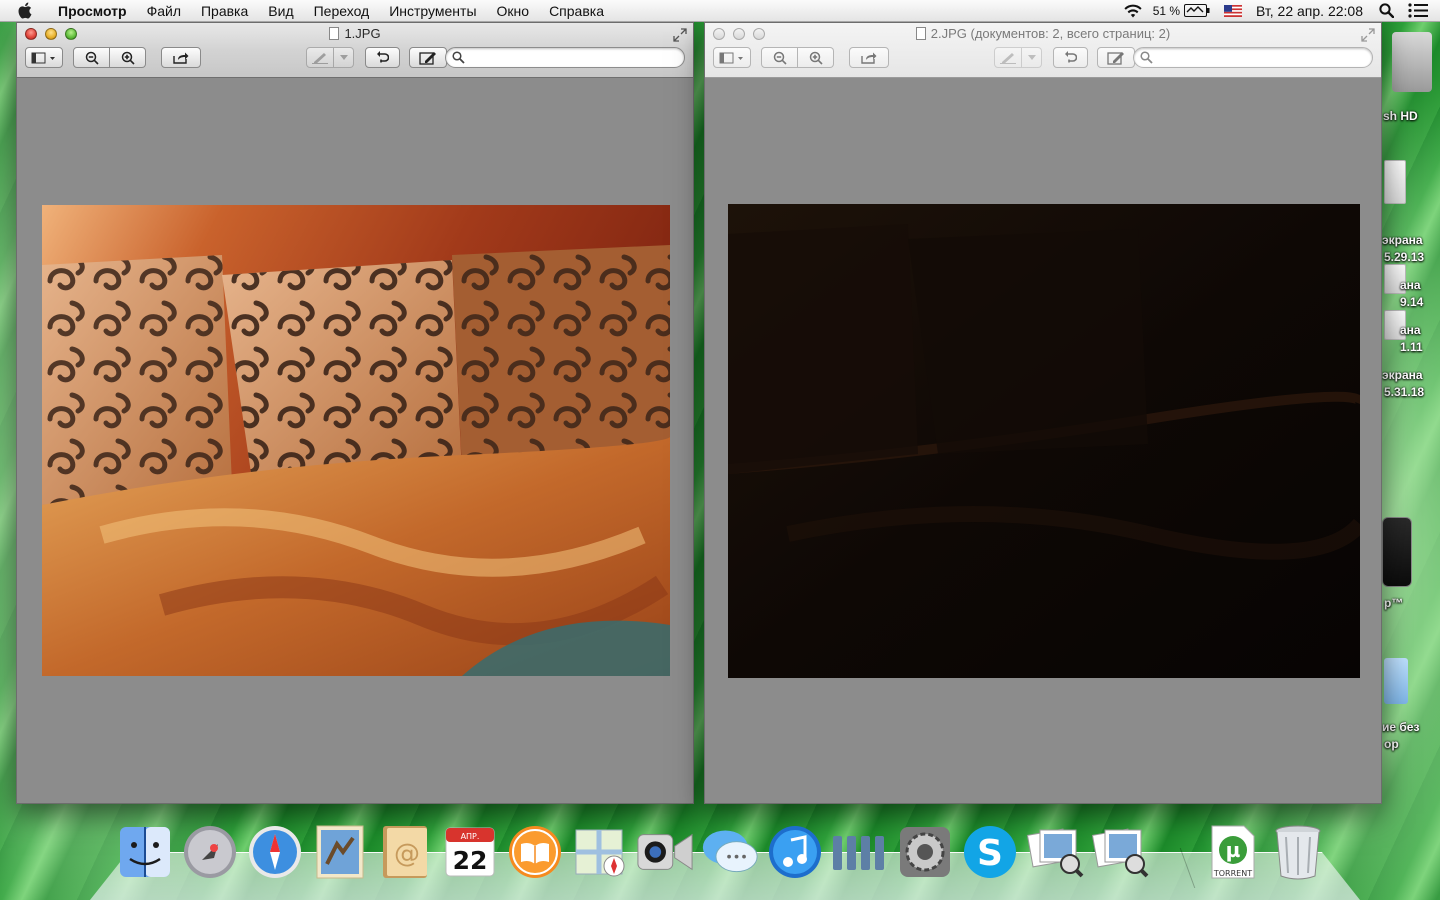  Describe the element at coordinates (280, 11) in the screenshot. I see `menu-view: Вид` at that location.